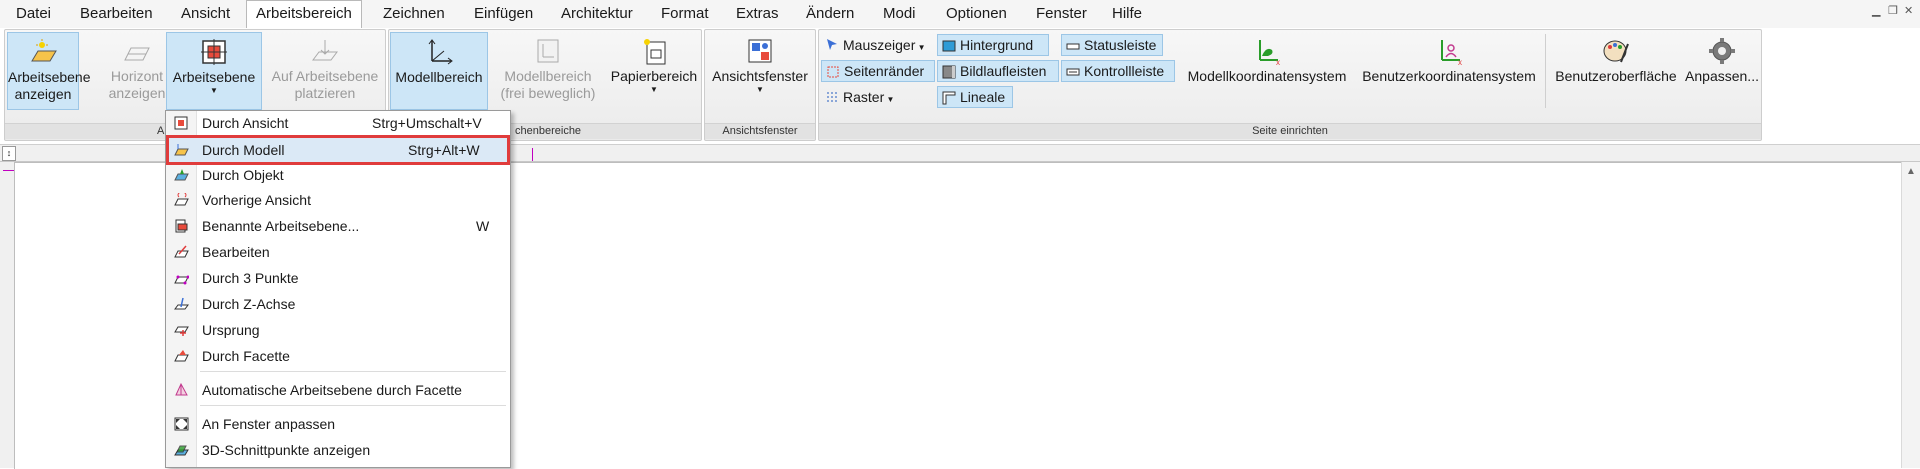 The width and height of the screenshot is (1920, 469). What do you see at coordinates (830, 13) in the screenshot?
I see `menu-aendern: Ändern` at bounding box center [830, 13].